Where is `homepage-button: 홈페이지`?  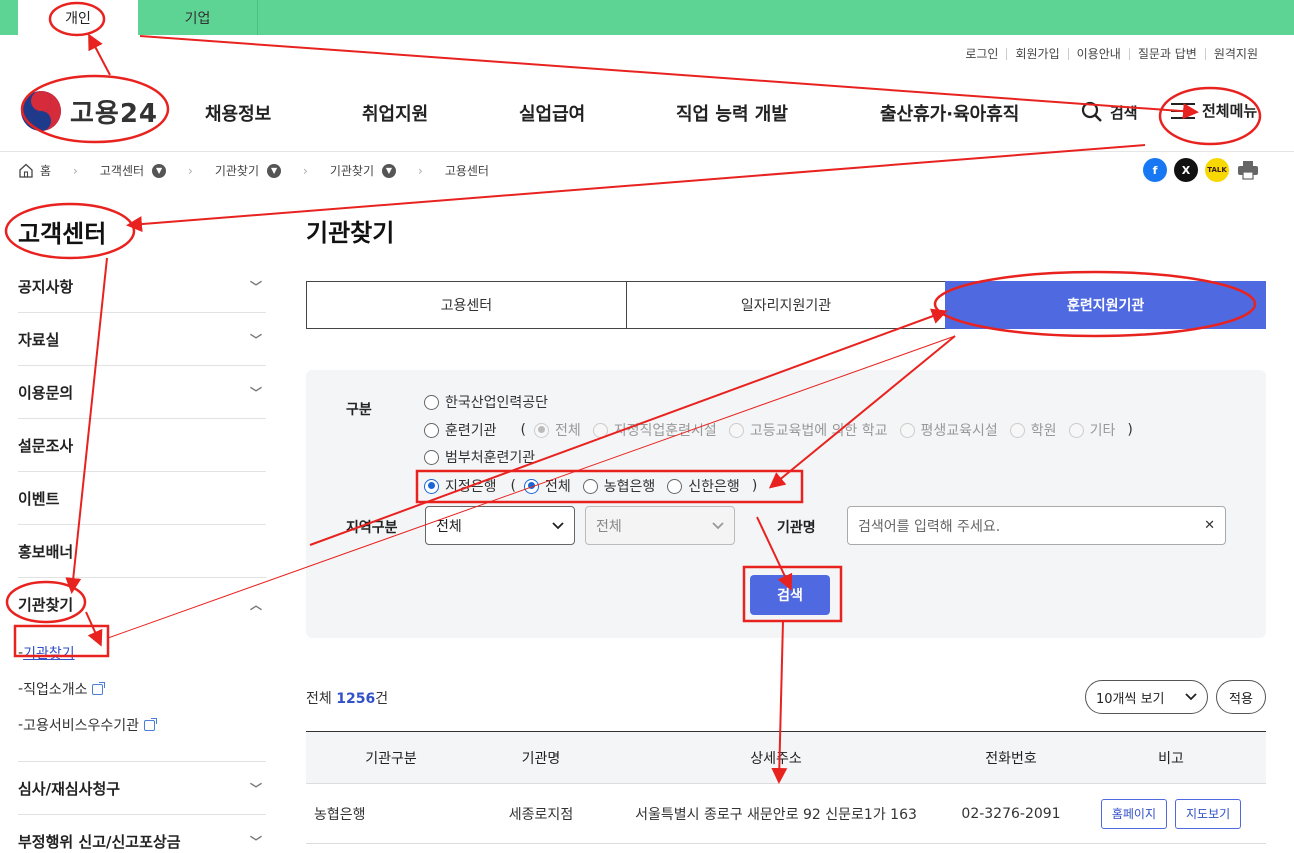
homepage-button: 홈페이지 is located at coordinates (1133, 813).